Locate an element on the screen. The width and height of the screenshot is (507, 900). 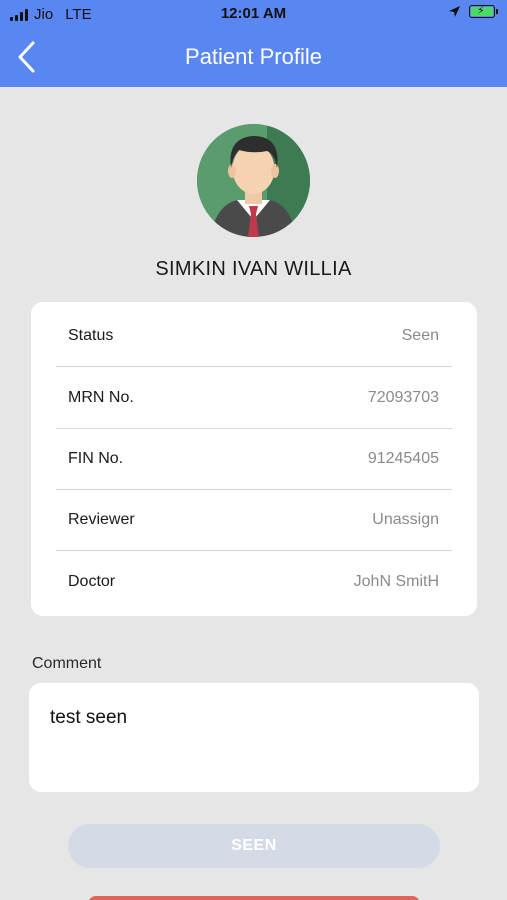
detail-row-reviewer: Reviewer Unassign is located at coordinates (254, 520).